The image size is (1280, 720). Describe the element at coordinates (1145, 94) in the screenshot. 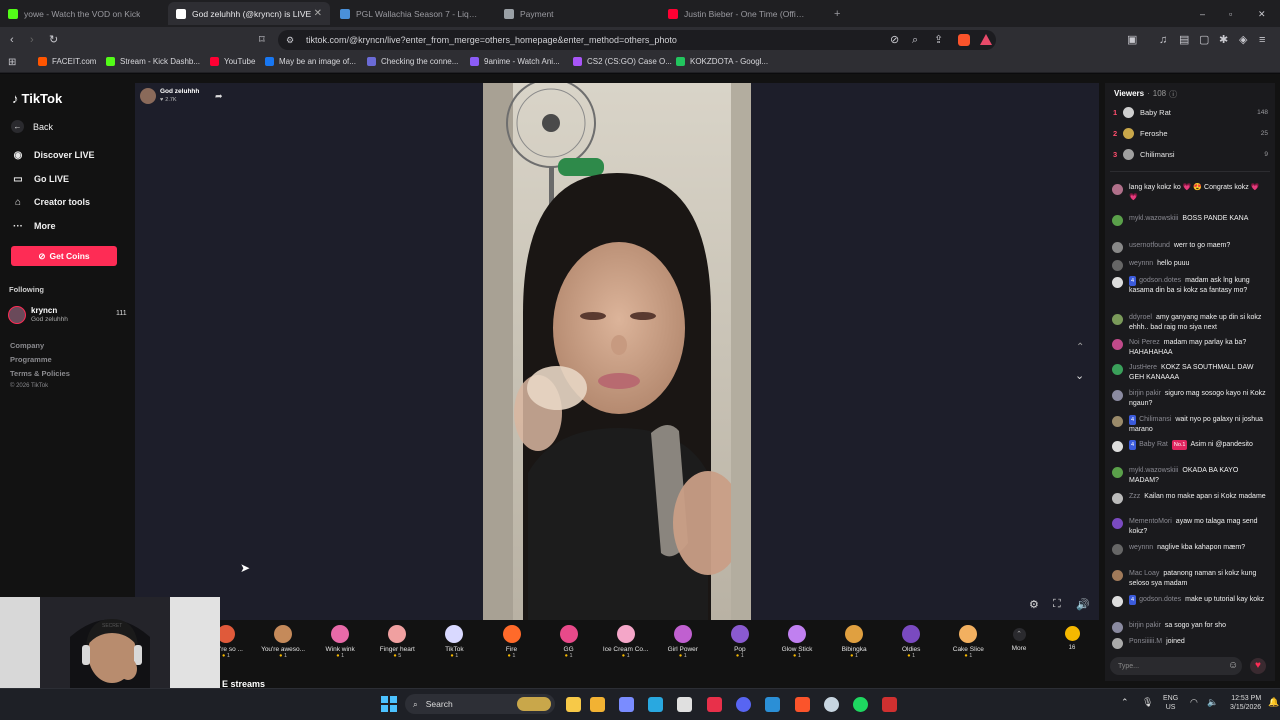

I see `viewers-header: Viewers · 108 ⓘ` at that location.